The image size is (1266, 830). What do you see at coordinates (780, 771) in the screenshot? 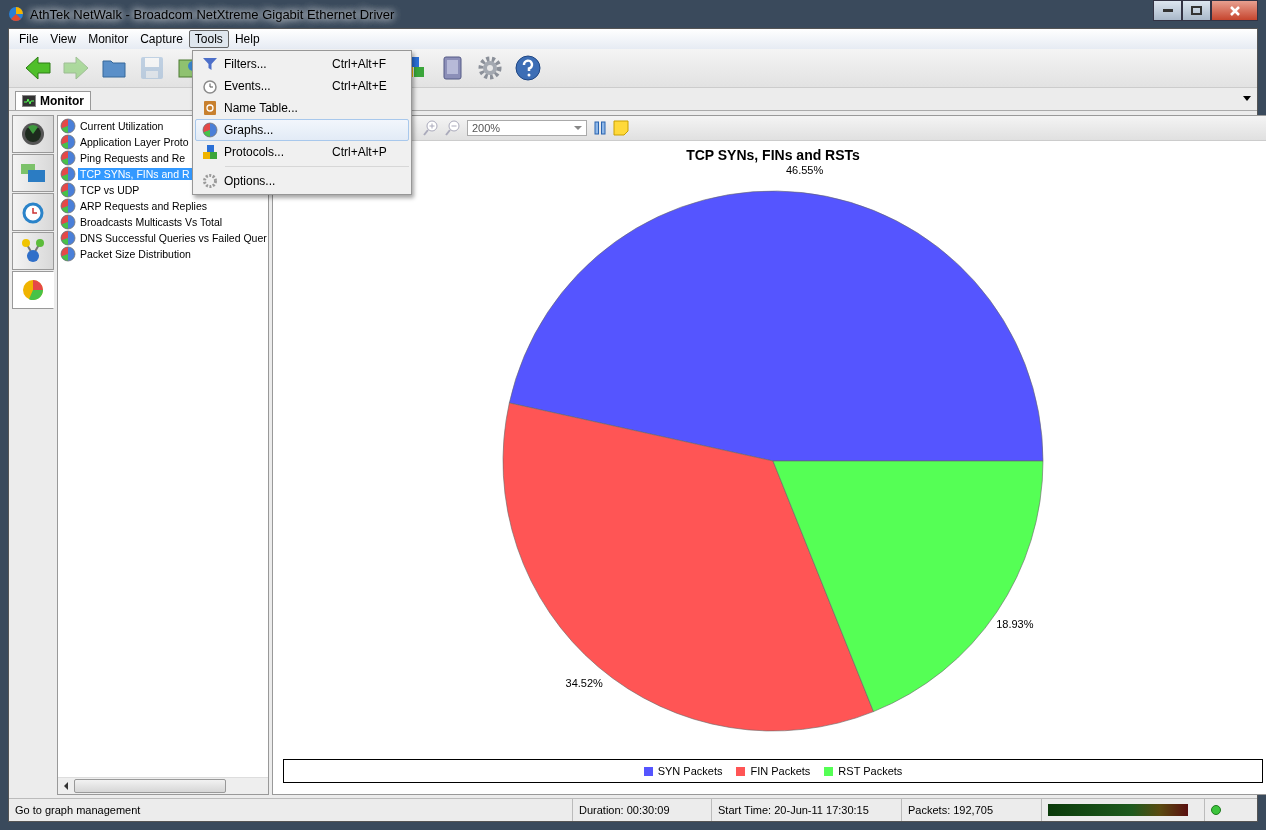
I see `legend-label: FIN Packets` at bounding box center [780, 771].